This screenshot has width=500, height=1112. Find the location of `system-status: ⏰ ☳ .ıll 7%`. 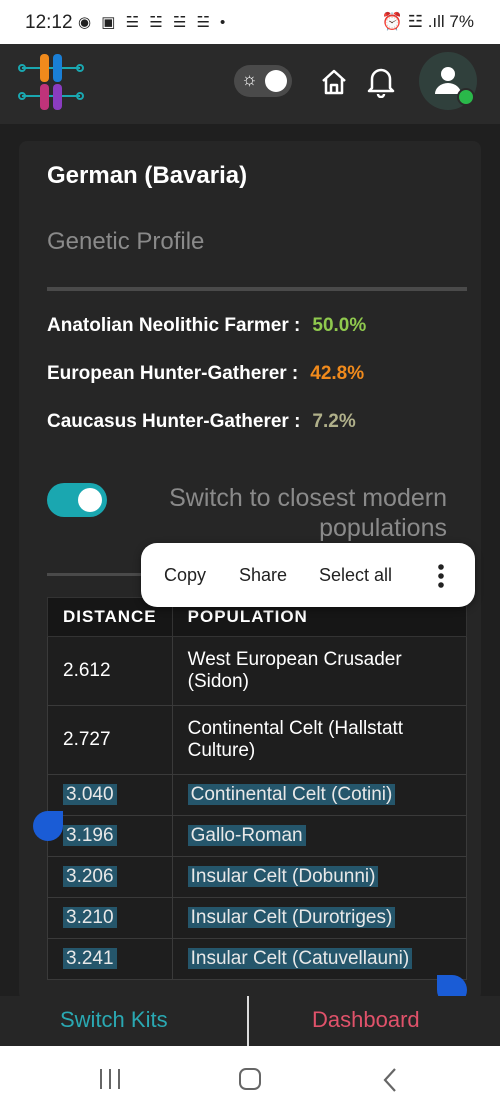

system-status: ⏰ ☳ .ıll 7% is located at coordinates (427, 21).